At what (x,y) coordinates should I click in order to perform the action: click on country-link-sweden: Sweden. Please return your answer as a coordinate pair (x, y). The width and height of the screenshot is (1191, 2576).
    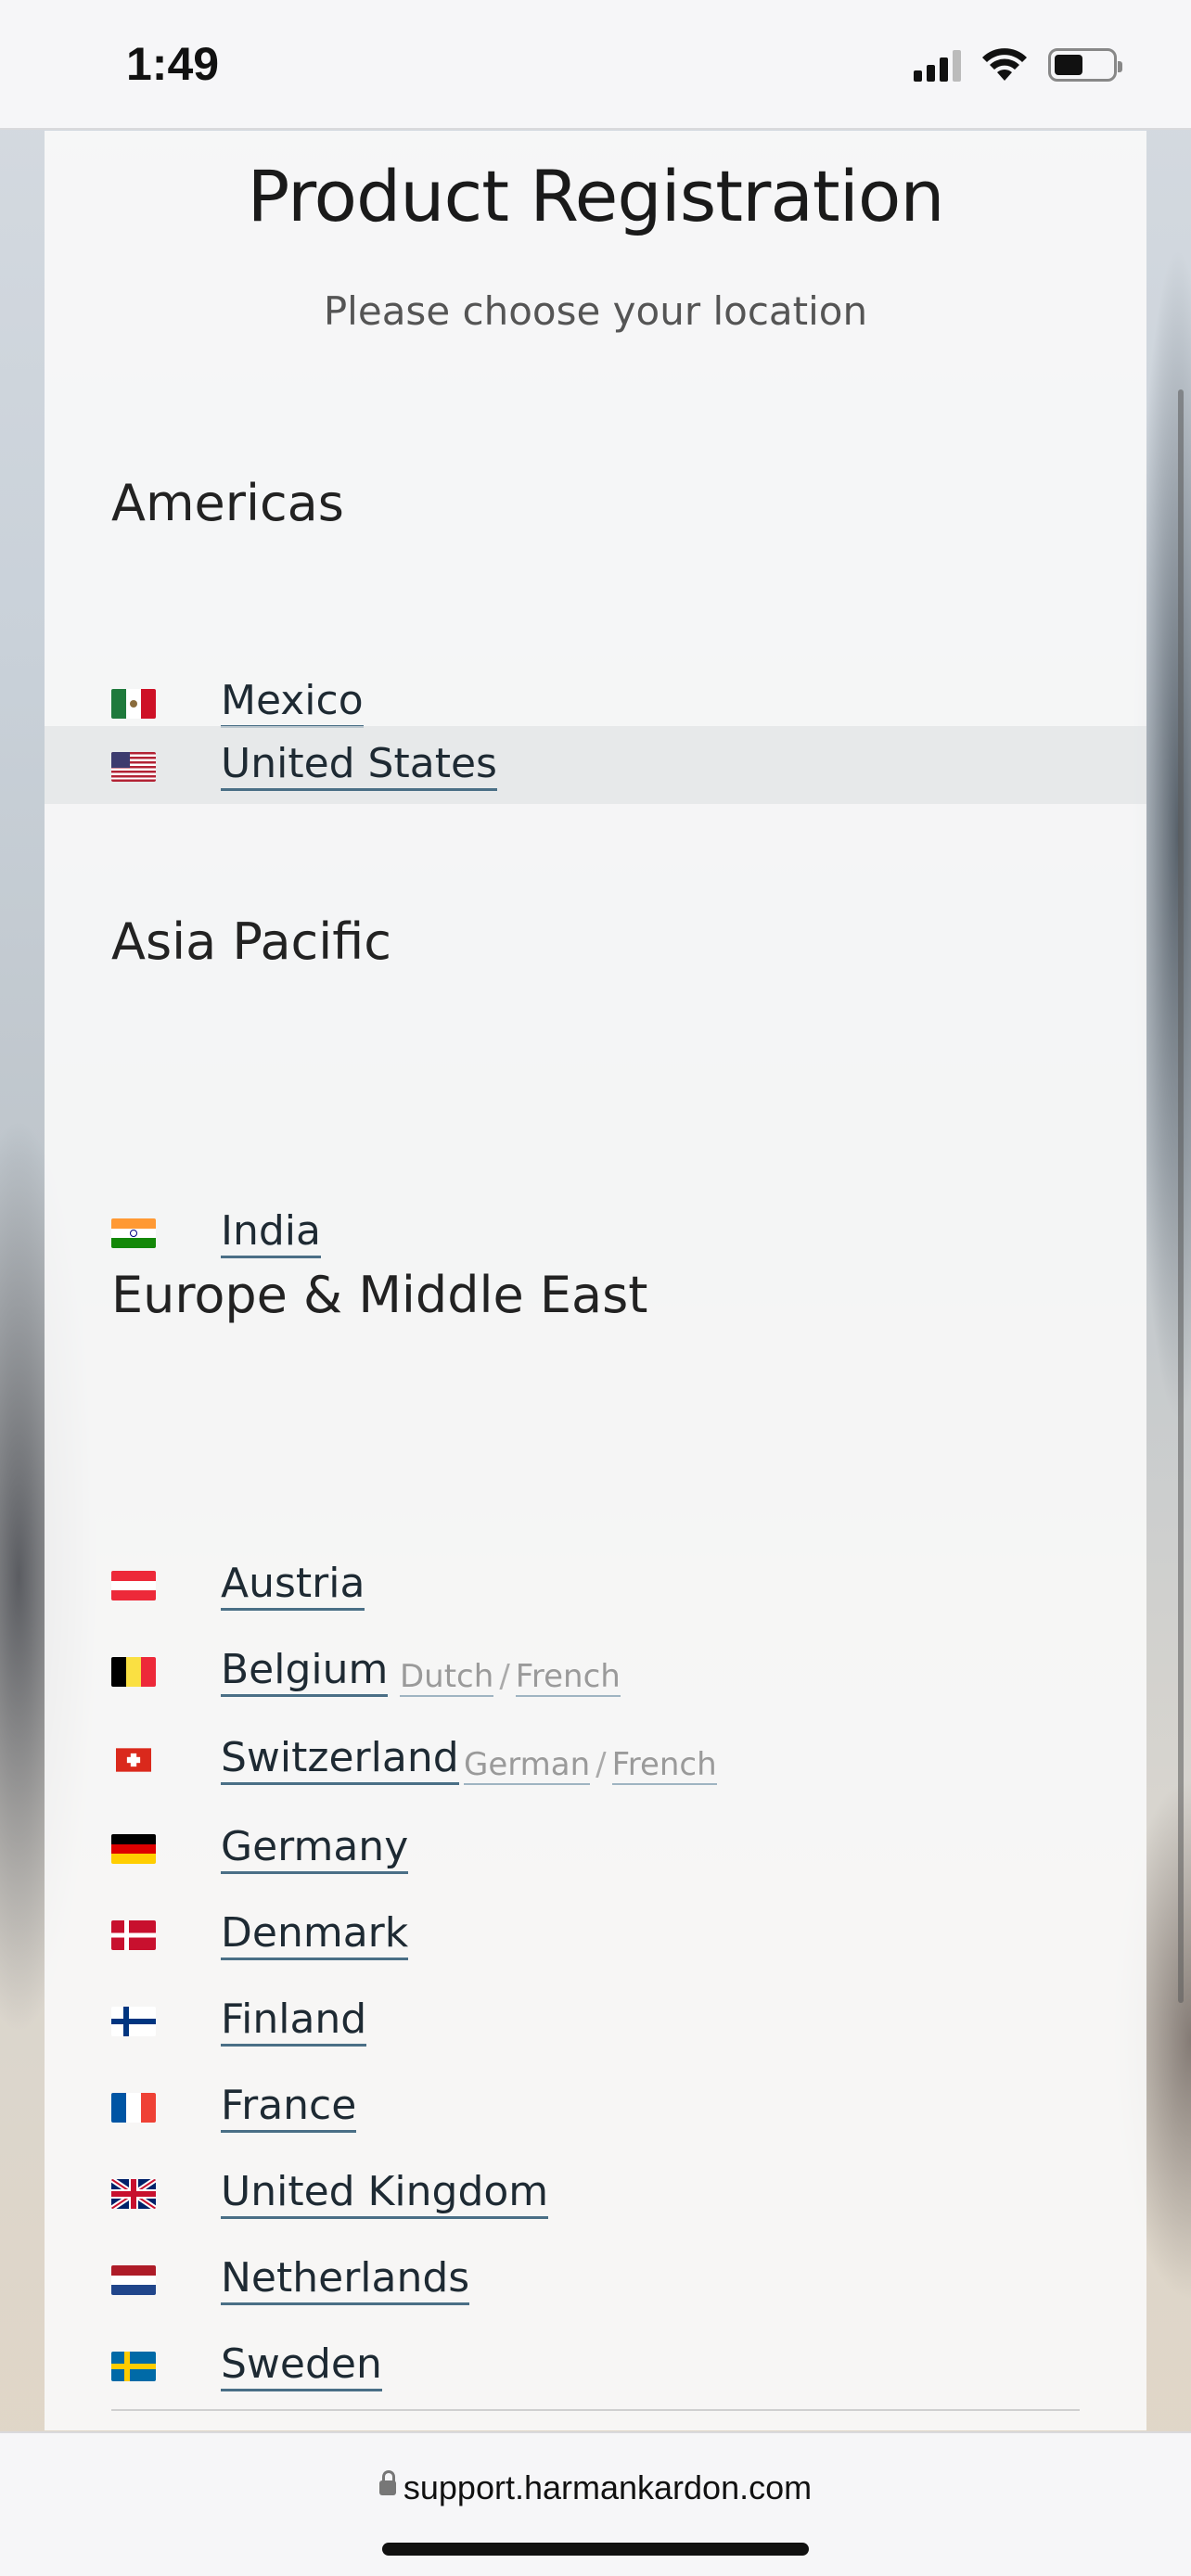
    Looking at the image, I should click on (301, 2366).